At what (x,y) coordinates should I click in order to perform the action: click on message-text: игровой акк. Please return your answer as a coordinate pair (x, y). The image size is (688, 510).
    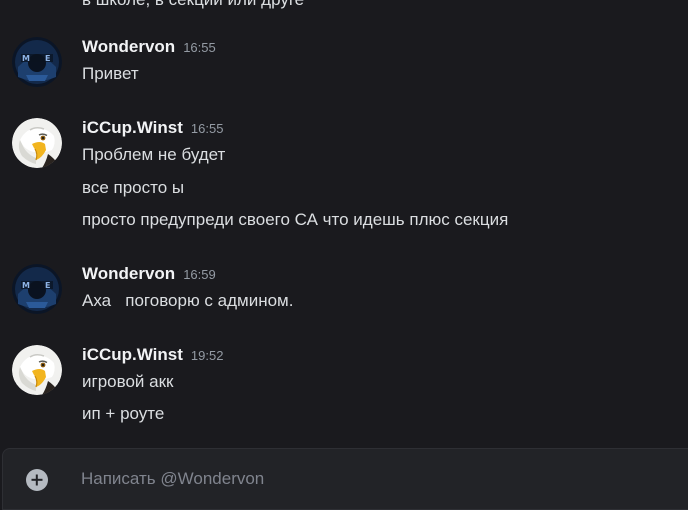
    Looking at the image, I should click on (128, 381).